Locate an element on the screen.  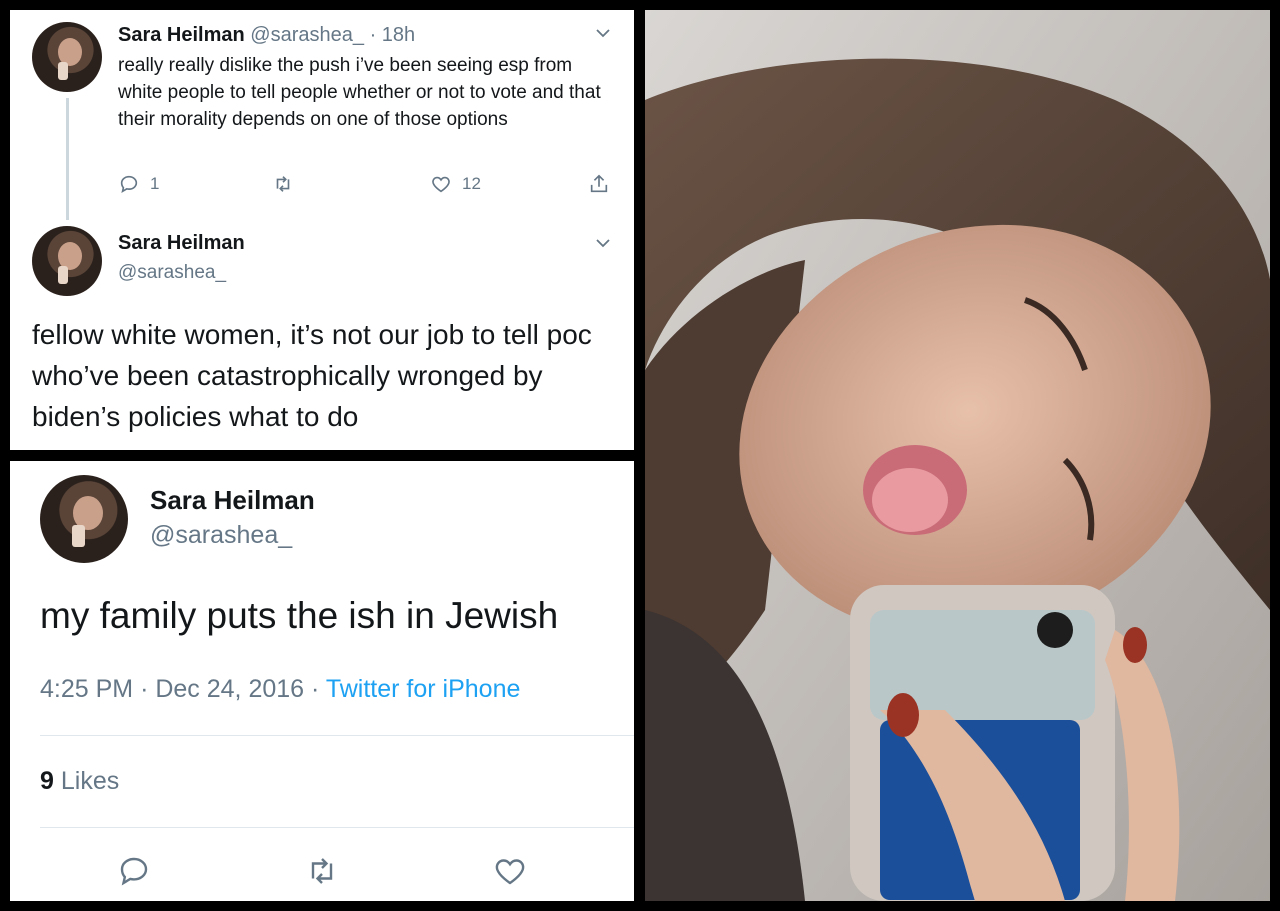
tweet-time: 18h is located at coordinates (398, 35).